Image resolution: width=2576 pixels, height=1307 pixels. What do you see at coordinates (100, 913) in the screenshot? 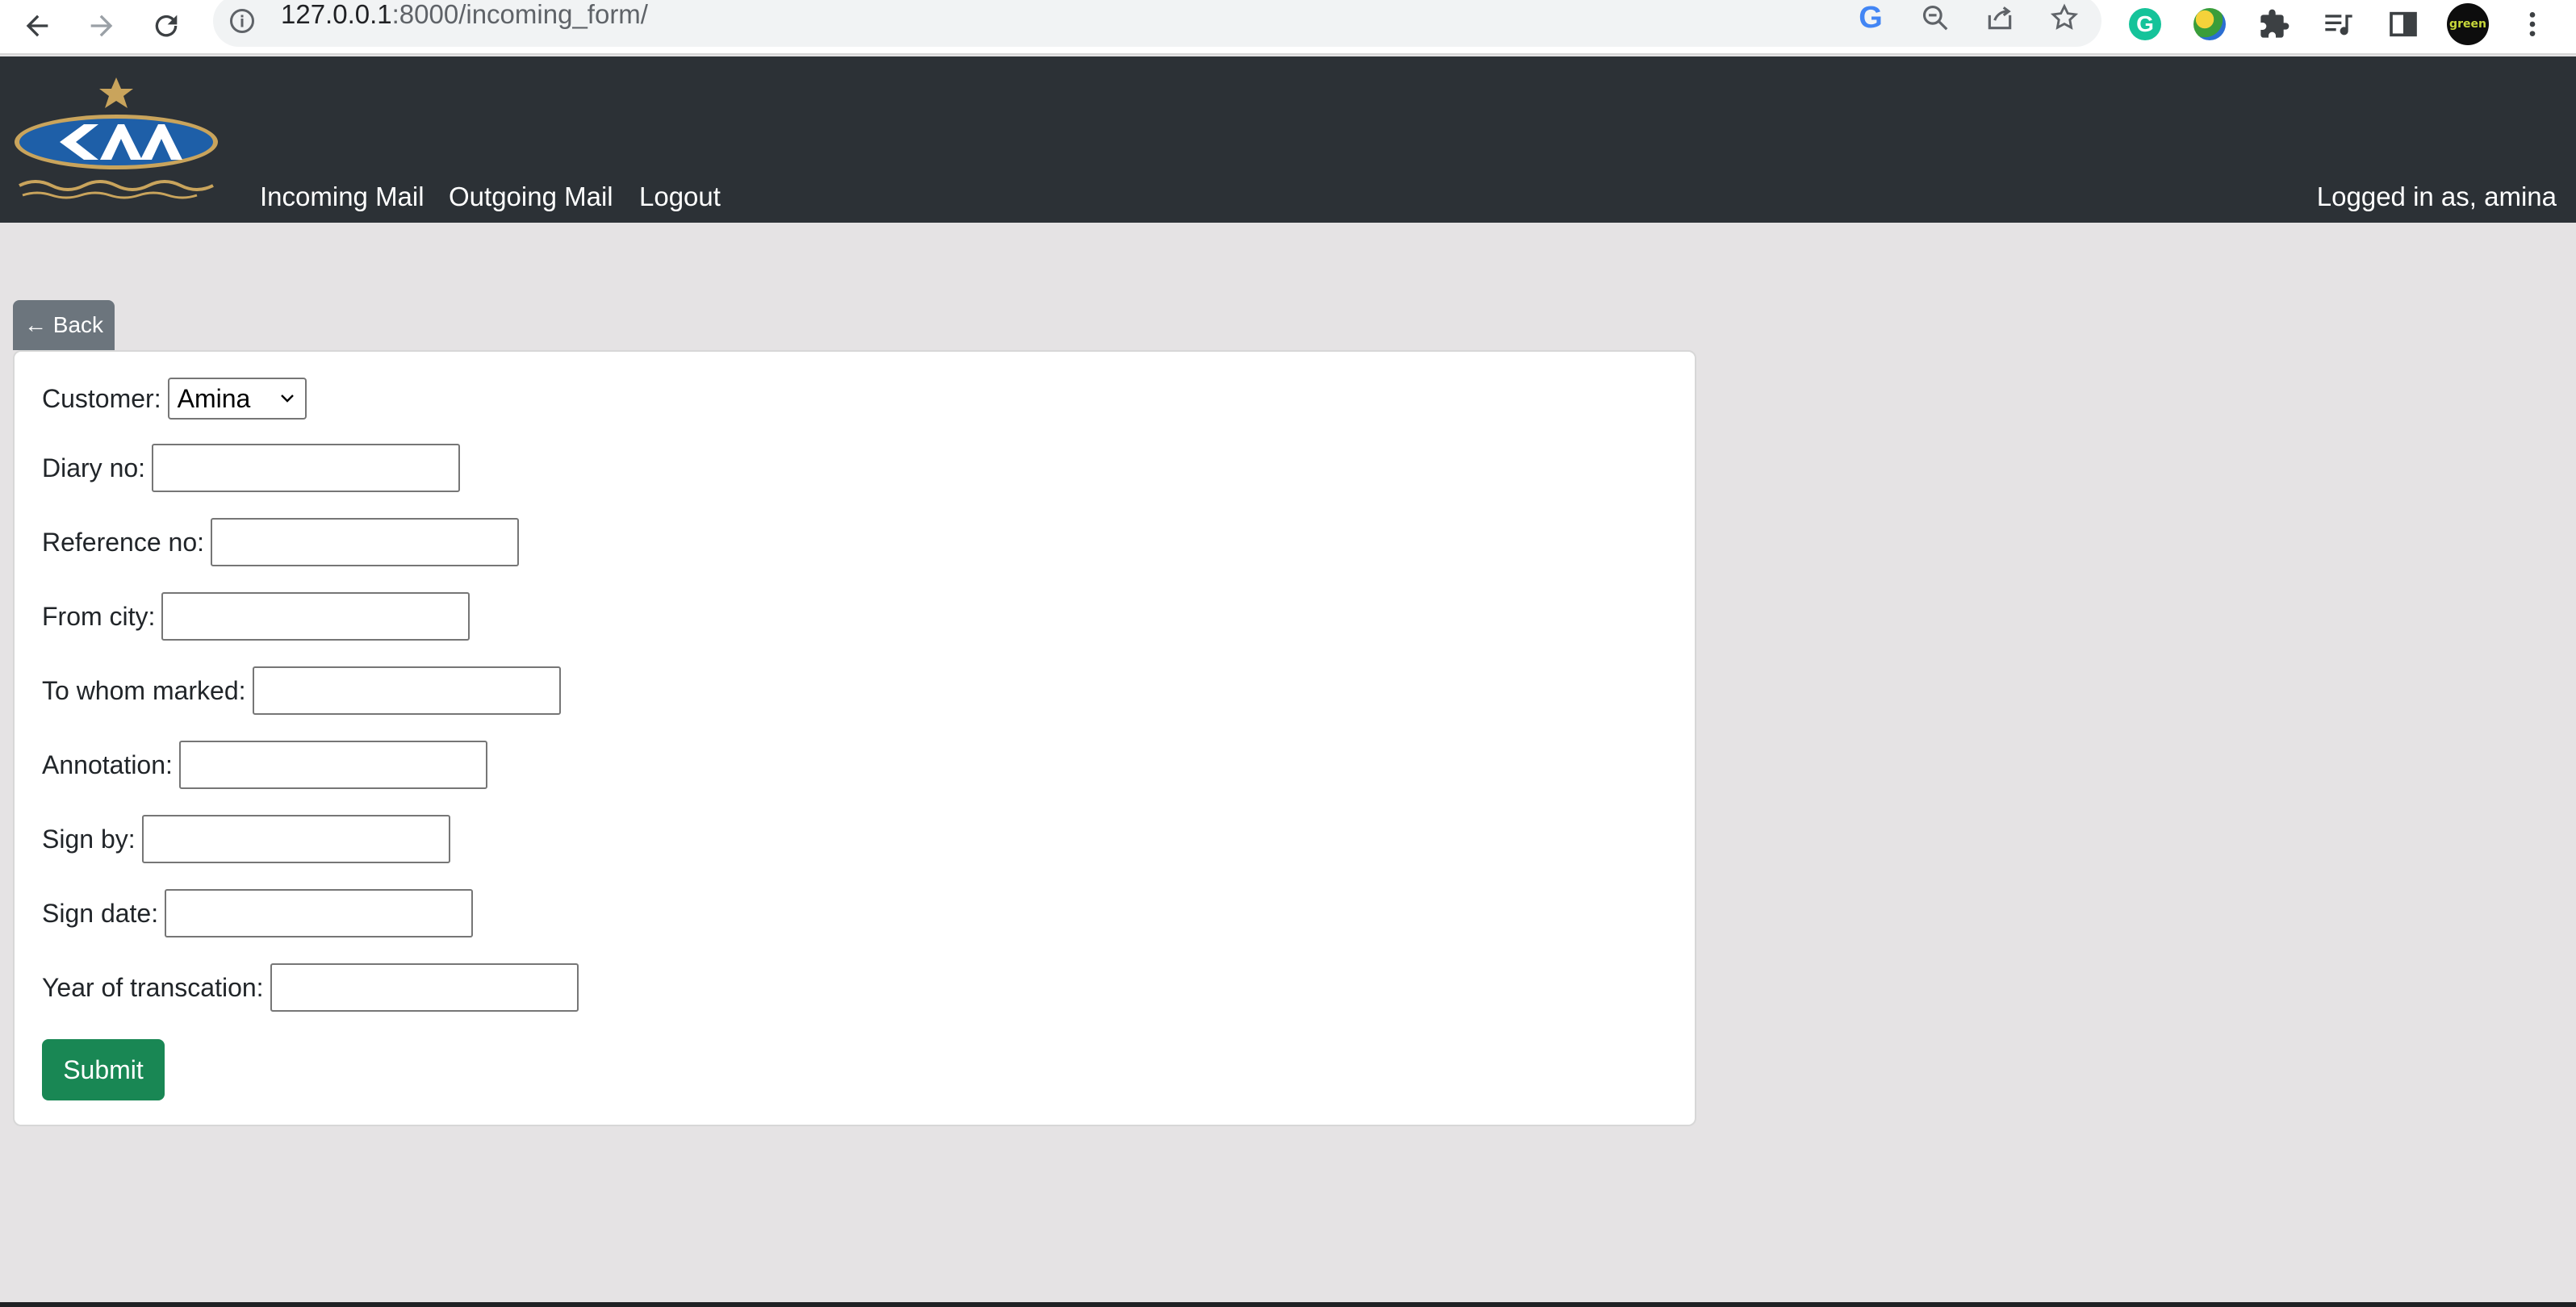
I see `sign-date-label: Sign date:` at bounding box center [100, 913].